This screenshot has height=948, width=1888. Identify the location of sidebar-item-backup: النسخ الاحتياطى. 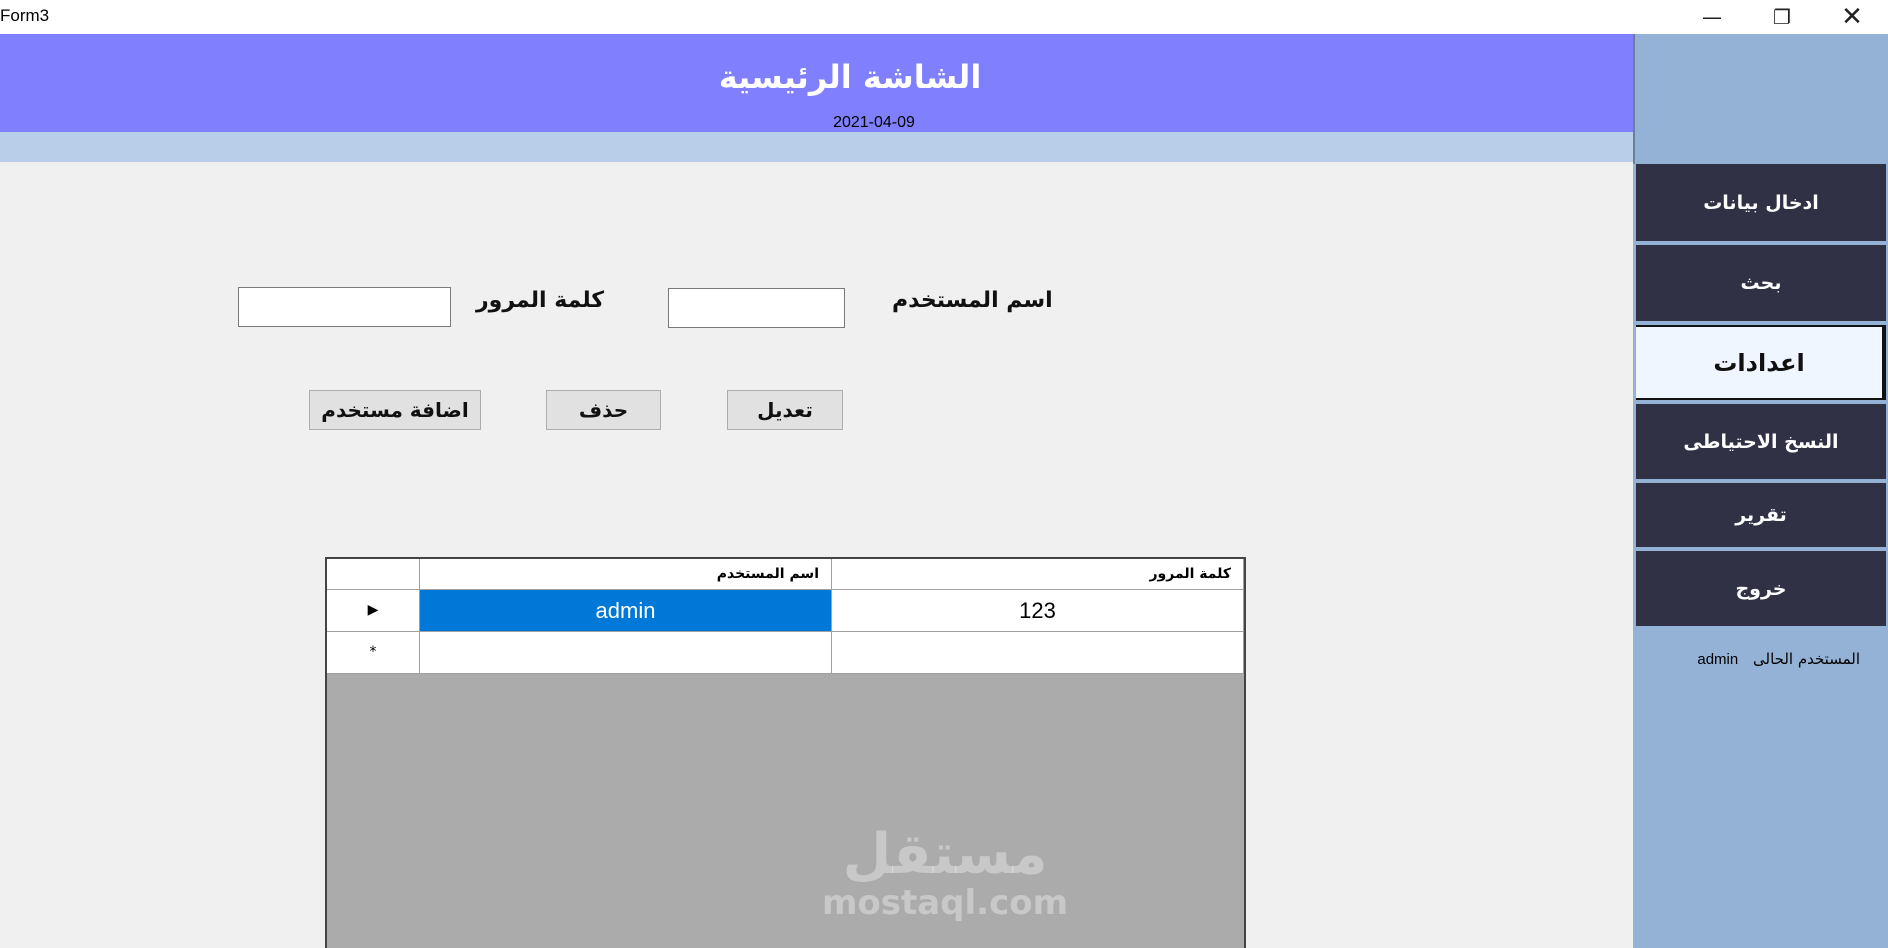
(1761, 441).